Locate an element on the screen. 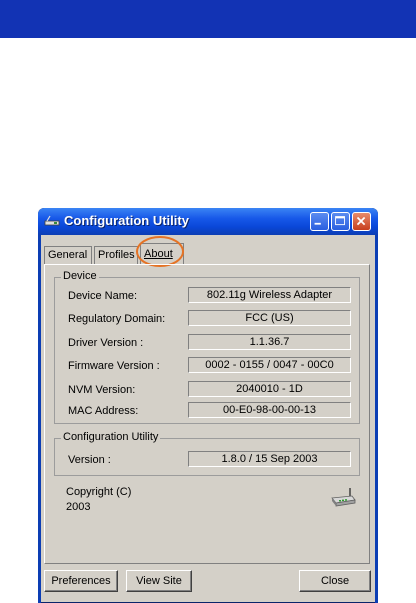 The width and height of the screenshot is (416, 603). tab-profiles: Profiles is located at coordinates (116, 255).